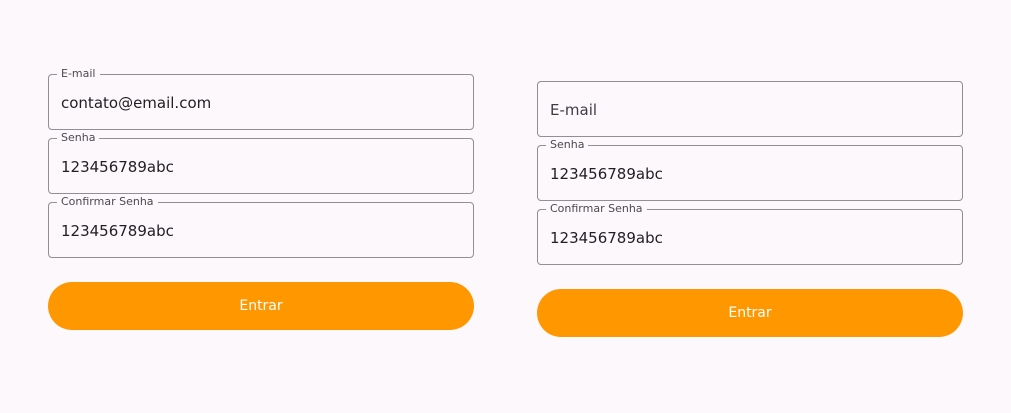 Image resolution: width=1011 pixels, height=413 pixels. What do you see at coordinates (136, 103) in the screenshot?
I see `email-field-value: contato@email.com` at bounding box center [136, 103].